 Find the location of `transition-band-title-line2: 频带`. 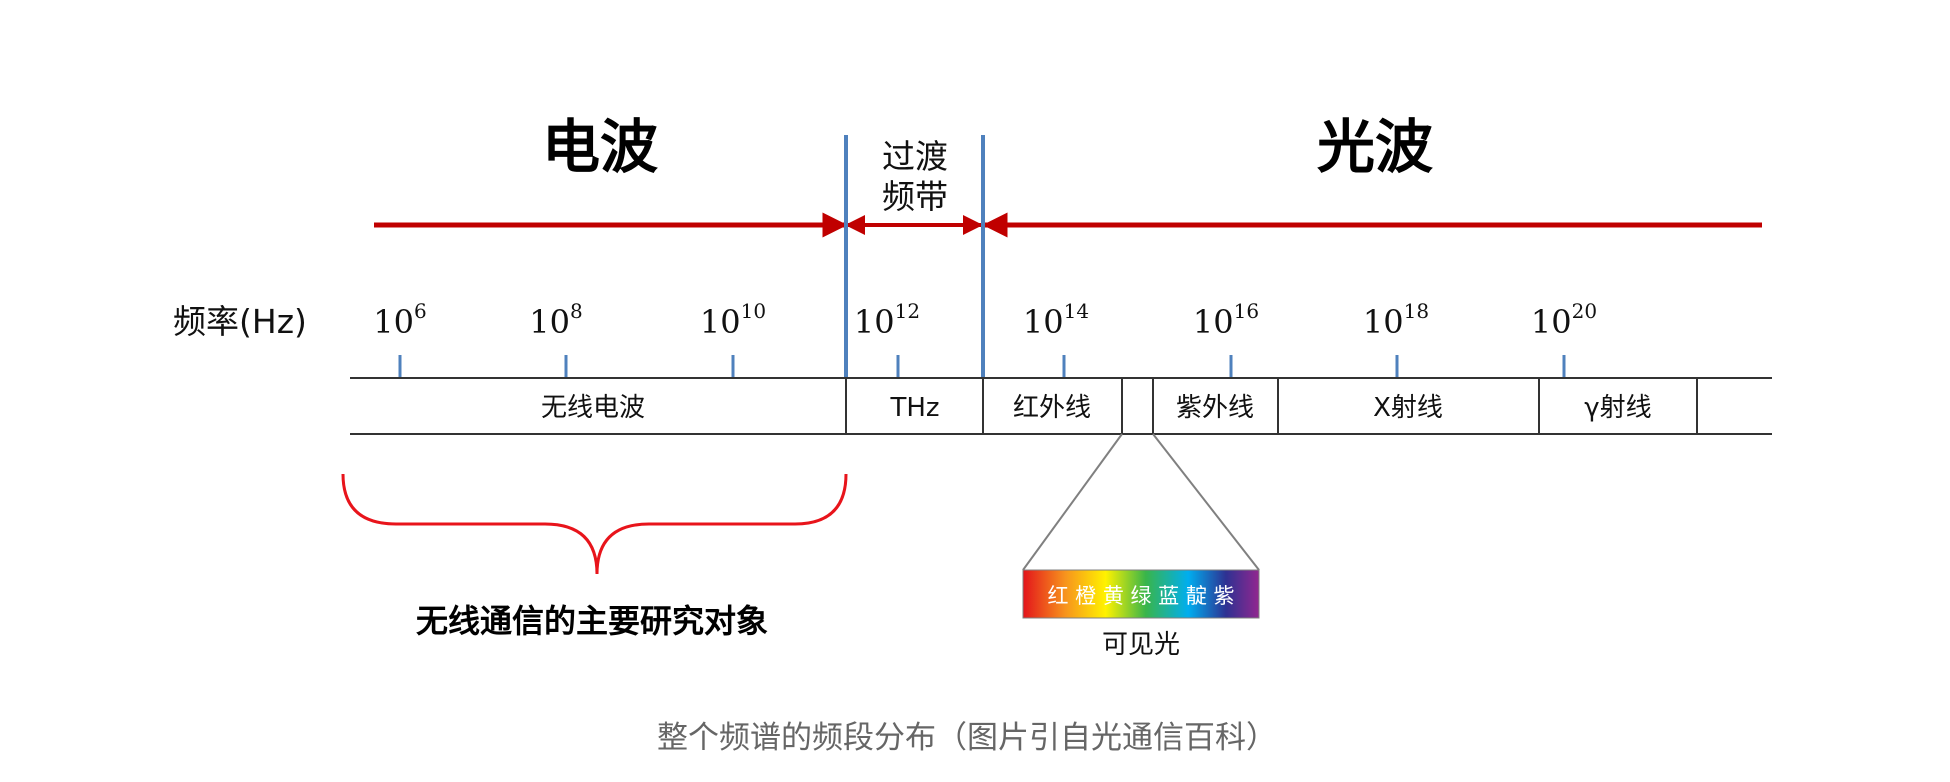

transition-band-title-line2: 频带 is located at coordinates (915, 196).